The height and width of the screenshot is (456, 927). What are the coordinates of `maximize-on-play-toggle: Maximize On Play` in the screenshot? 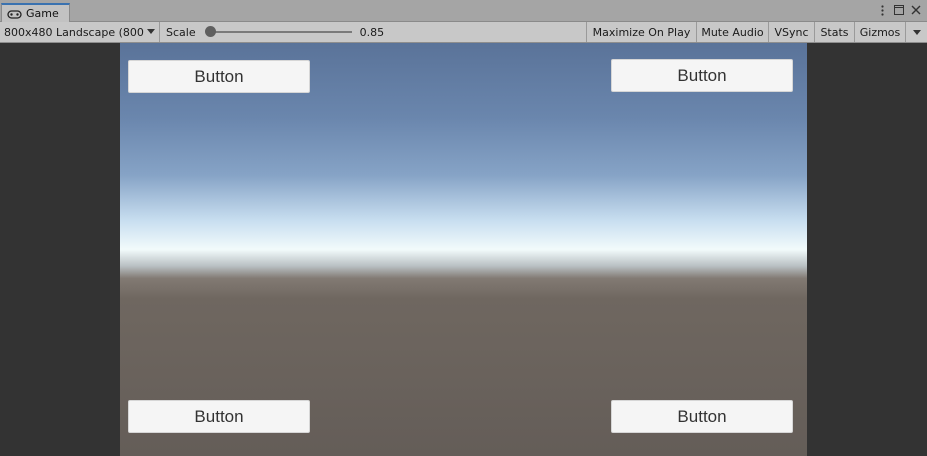 It's located at (642, 32).